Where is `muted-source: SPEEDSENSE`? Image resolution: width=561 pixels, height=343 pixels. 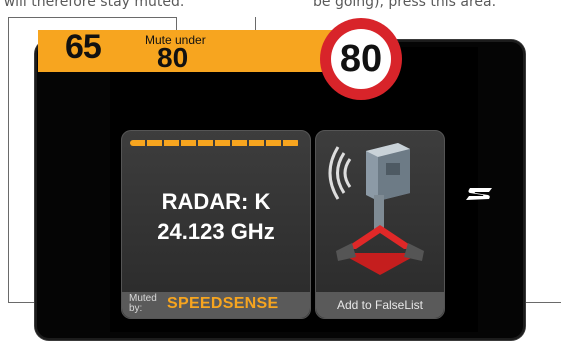 muted-source: SPEEDSENSE is located at coordinates (223, 303).